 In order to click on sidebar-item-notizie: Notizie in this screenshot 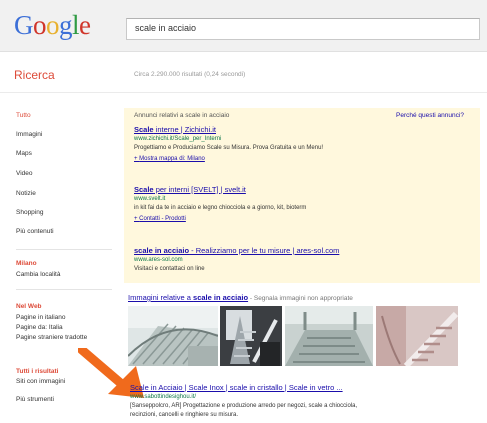, I will do `click(26, 193)`.